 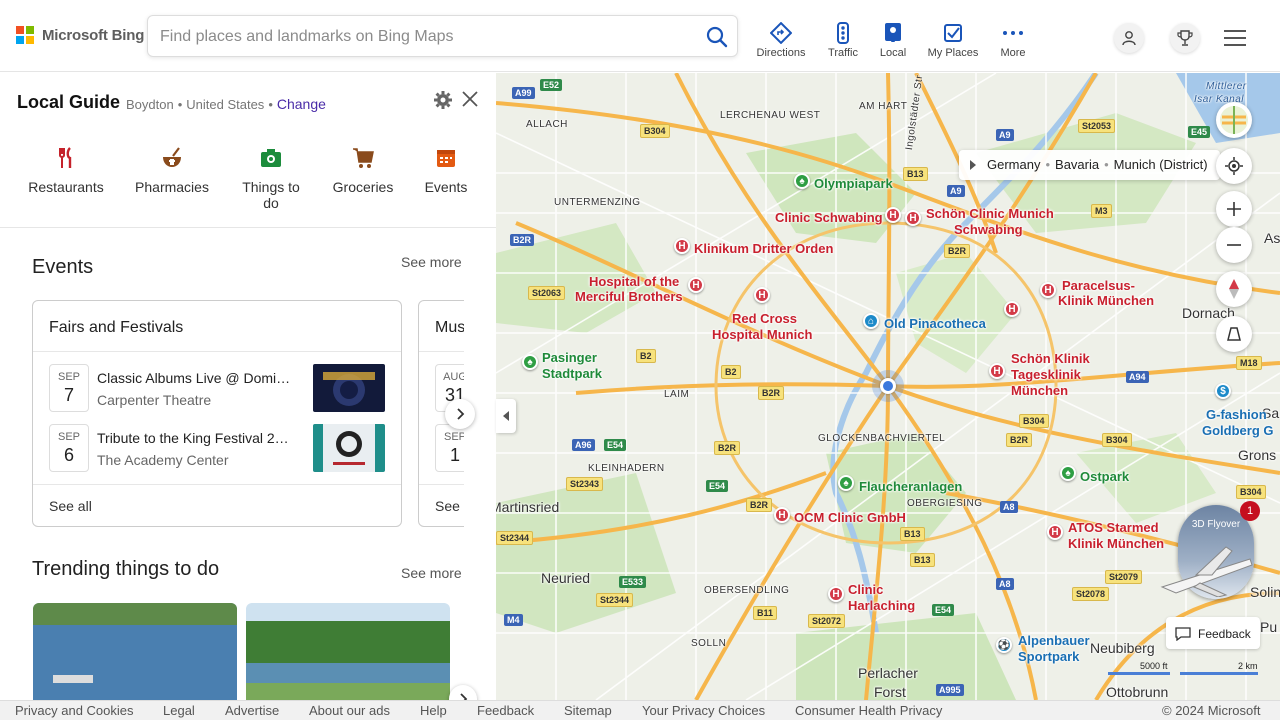 What do you see at coordinates (629, 296) in the screenshot?
I see `poi-label: Merciful Brothers` at bounding box center [629, 296].